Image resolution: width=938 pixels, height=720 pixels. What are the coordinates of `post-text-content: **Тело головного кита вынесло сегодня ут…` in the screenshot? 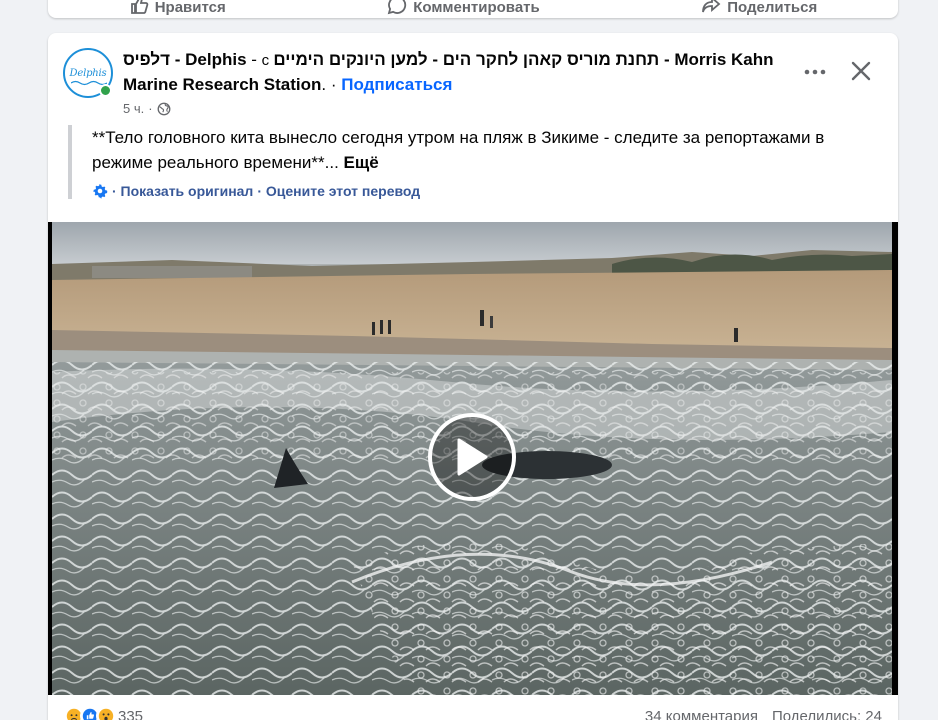 It's located at (458, 150).